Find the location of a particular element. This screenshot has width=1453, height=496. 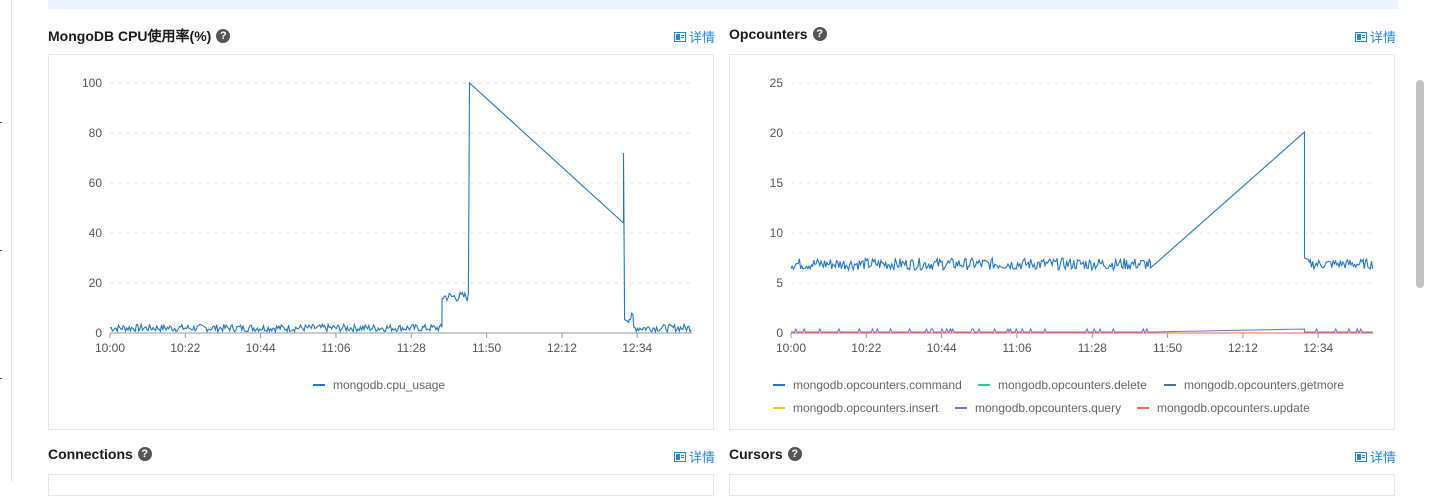

connections-panel-title: Connections ? is located at coordinates (100, 454).